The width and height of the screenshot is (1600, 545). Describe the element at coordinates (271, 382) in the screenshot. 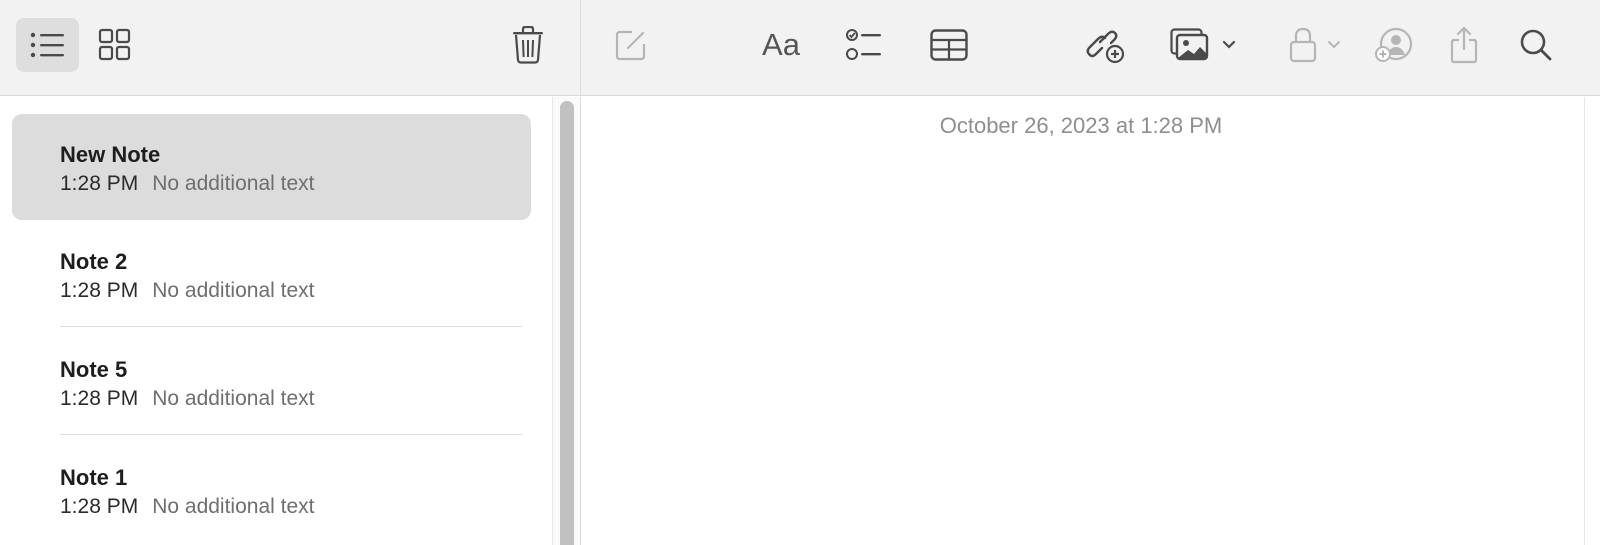

I see `note-item-note-5: Note 5 1:28 PM No additional text` at that location.